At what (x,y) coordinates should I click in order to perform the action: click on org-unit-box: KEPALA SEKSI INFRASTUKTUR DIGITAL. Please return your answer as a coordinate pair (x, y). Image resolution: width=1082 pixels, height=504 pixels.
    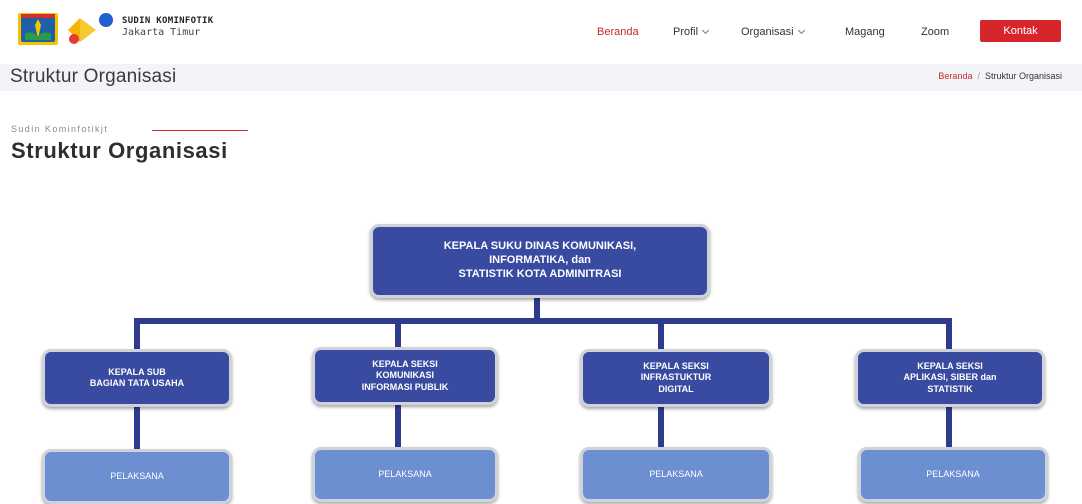
    Looking at the image, I should click on (676, 378).